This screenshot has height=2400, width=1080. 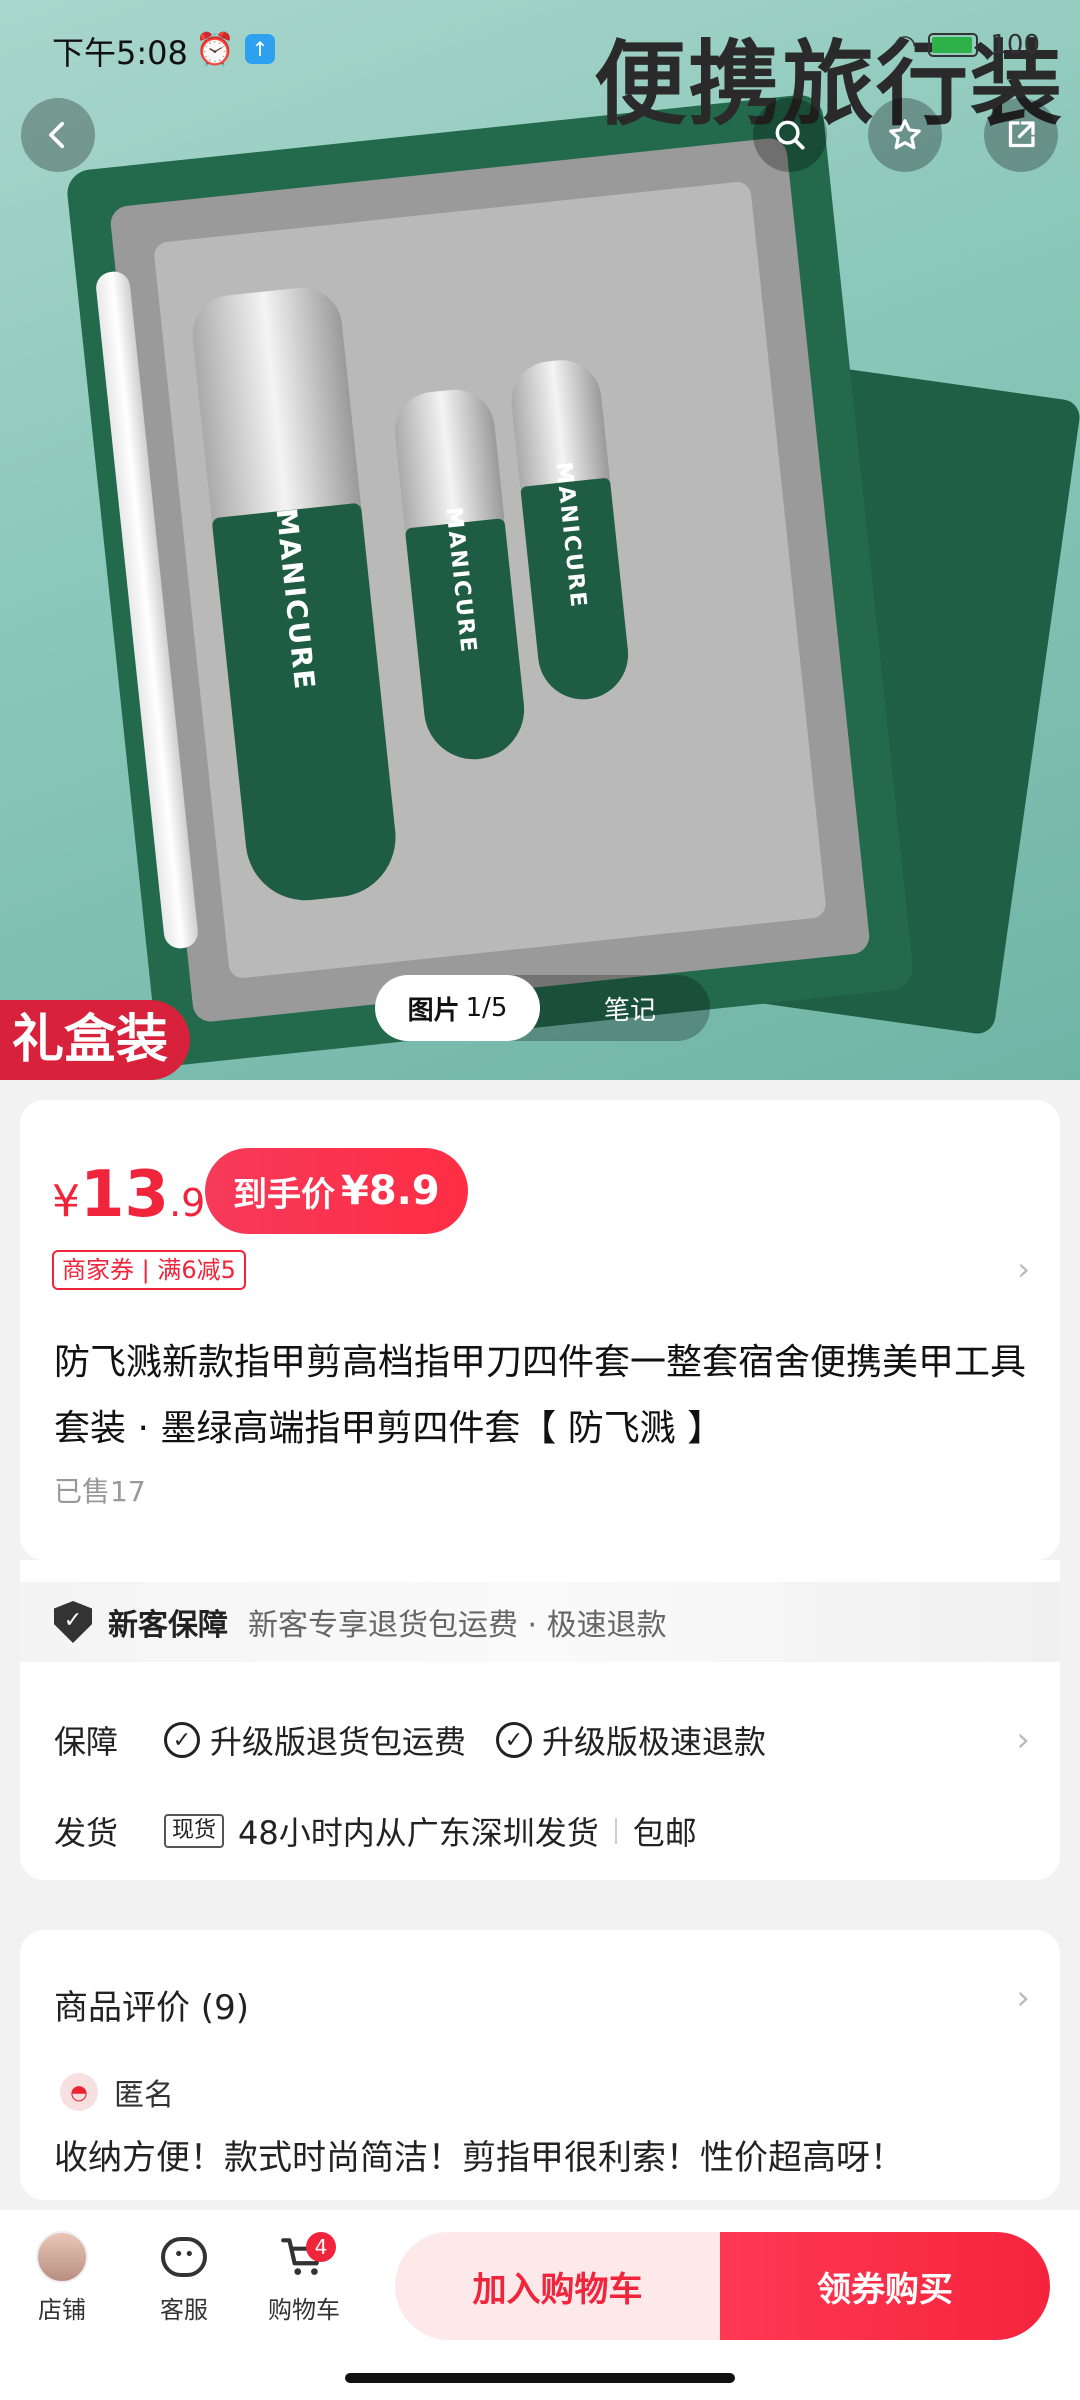 I want to click on shop-button: 店铺, so click(x=62, y=2285).